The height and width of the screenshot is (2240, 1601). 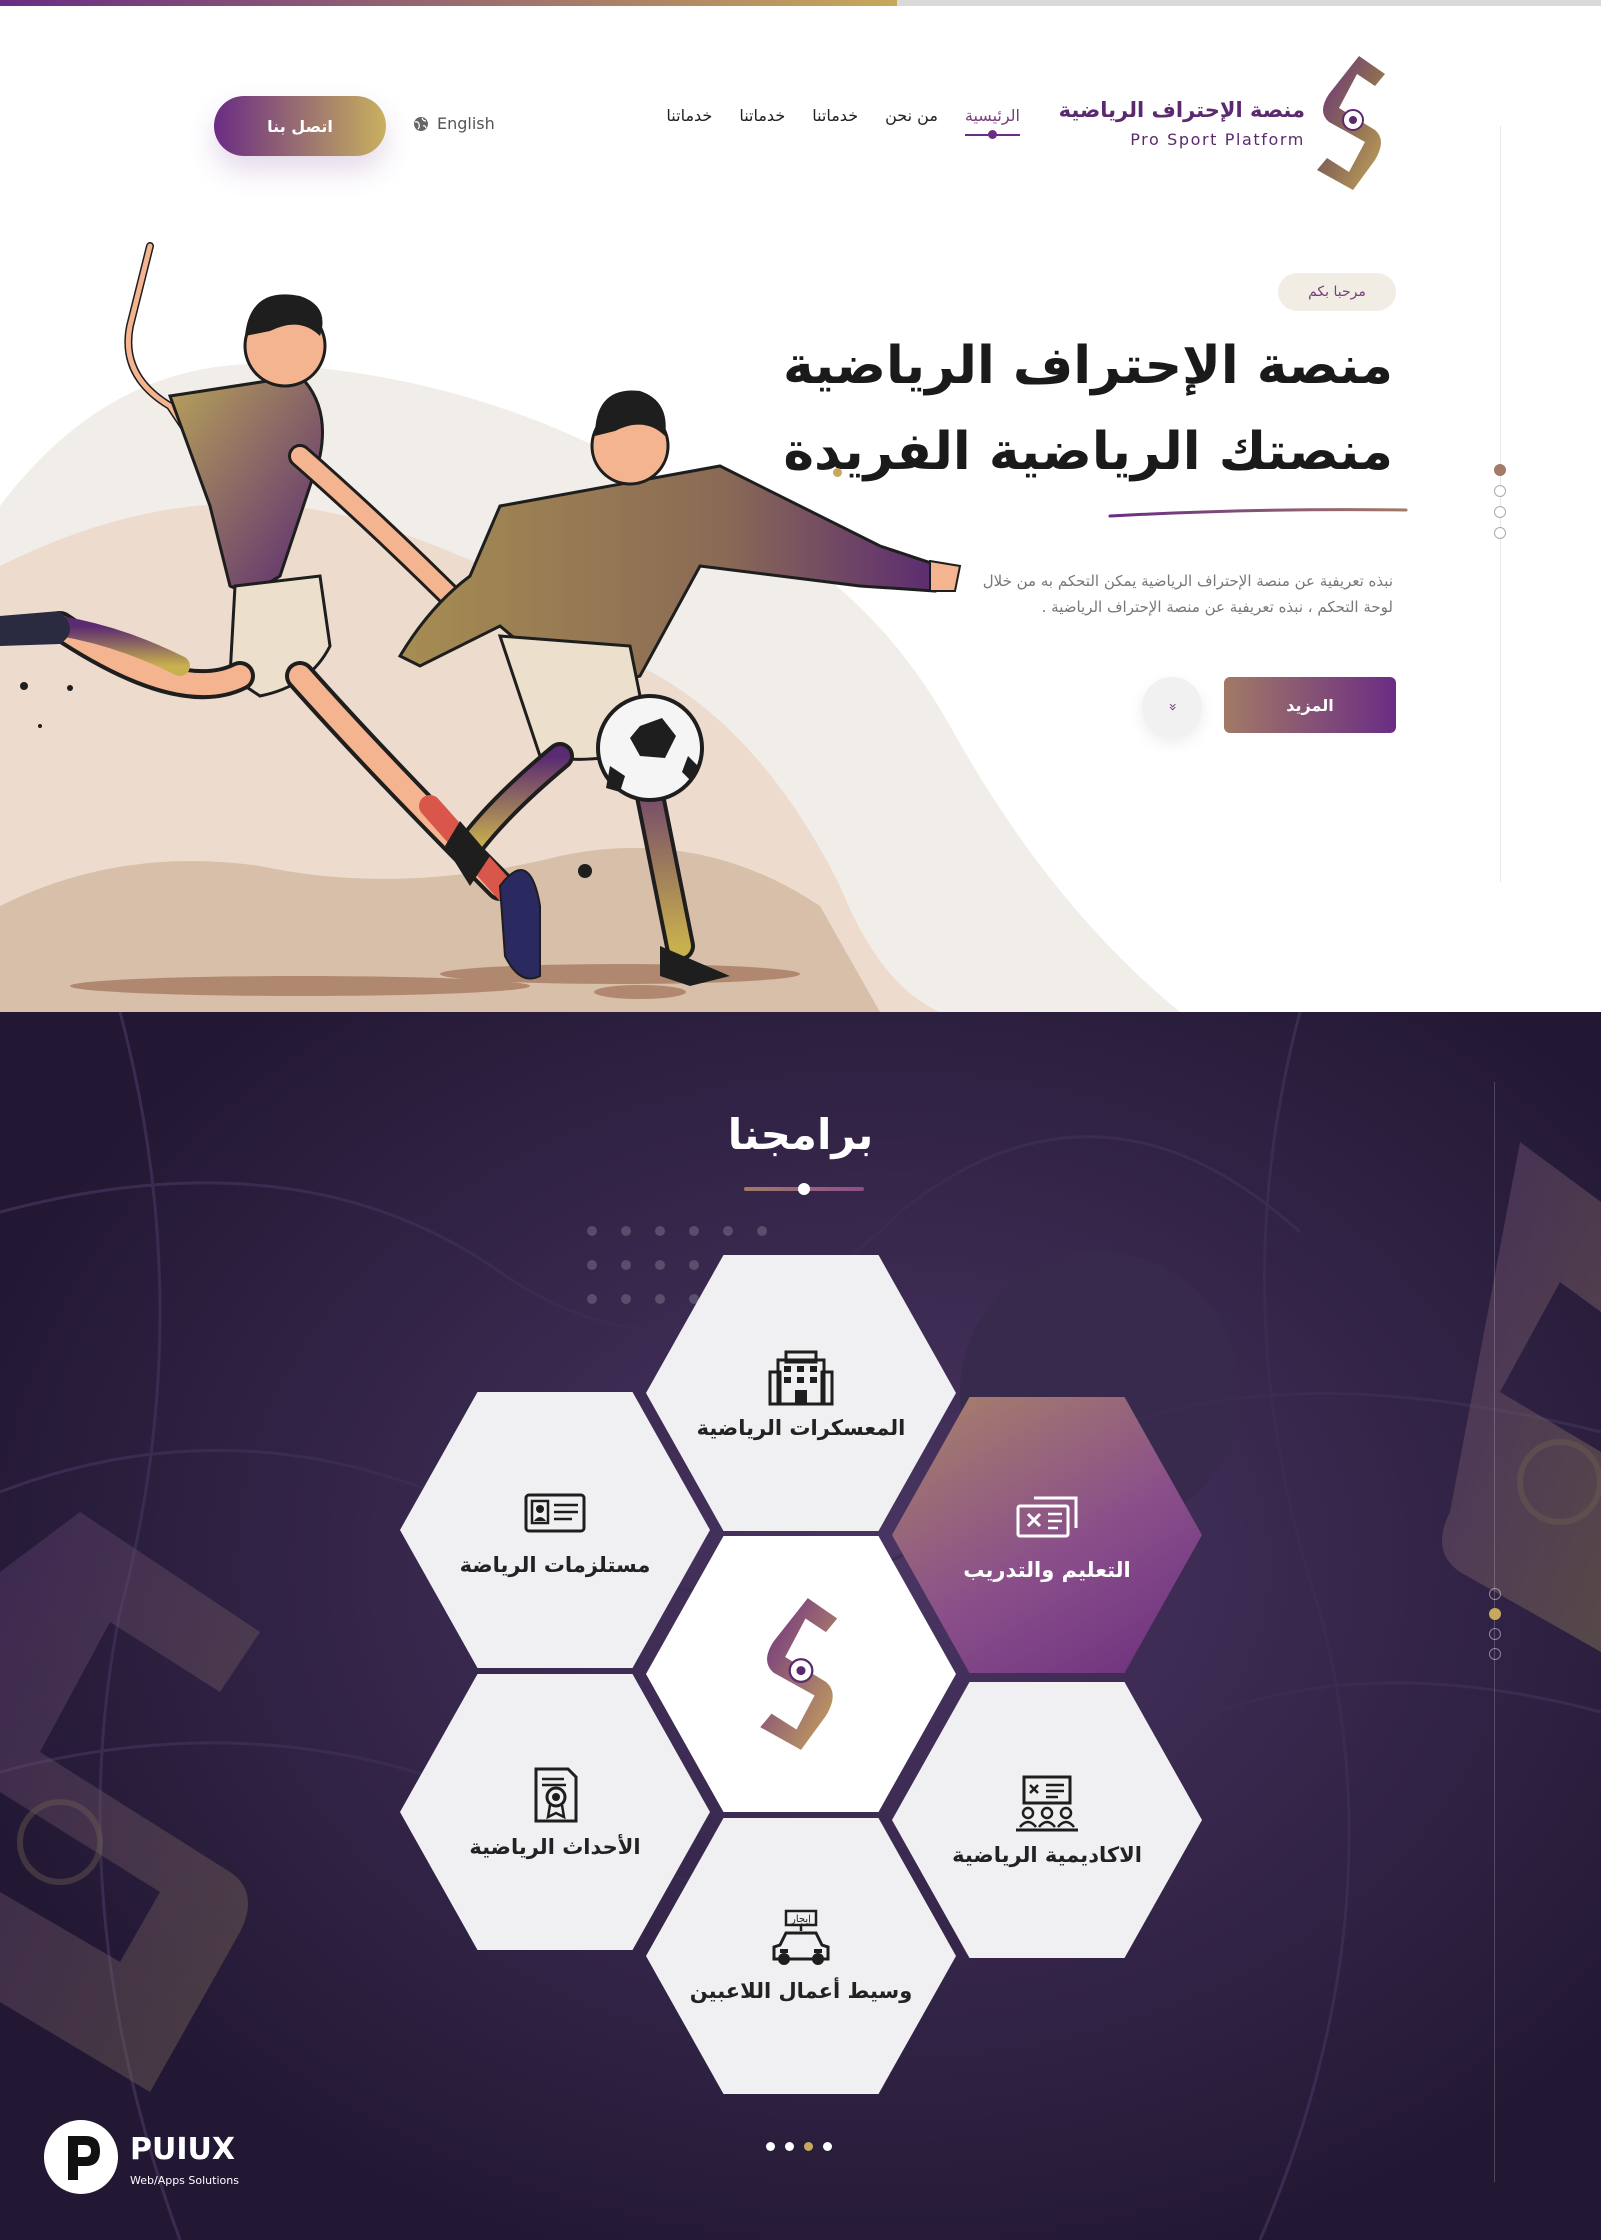 What do you see at coordinates (184, 2180) in the screenshot?
I see `brand-tagline: Web/Apps Solutions` at bounding box center [184, 2180].